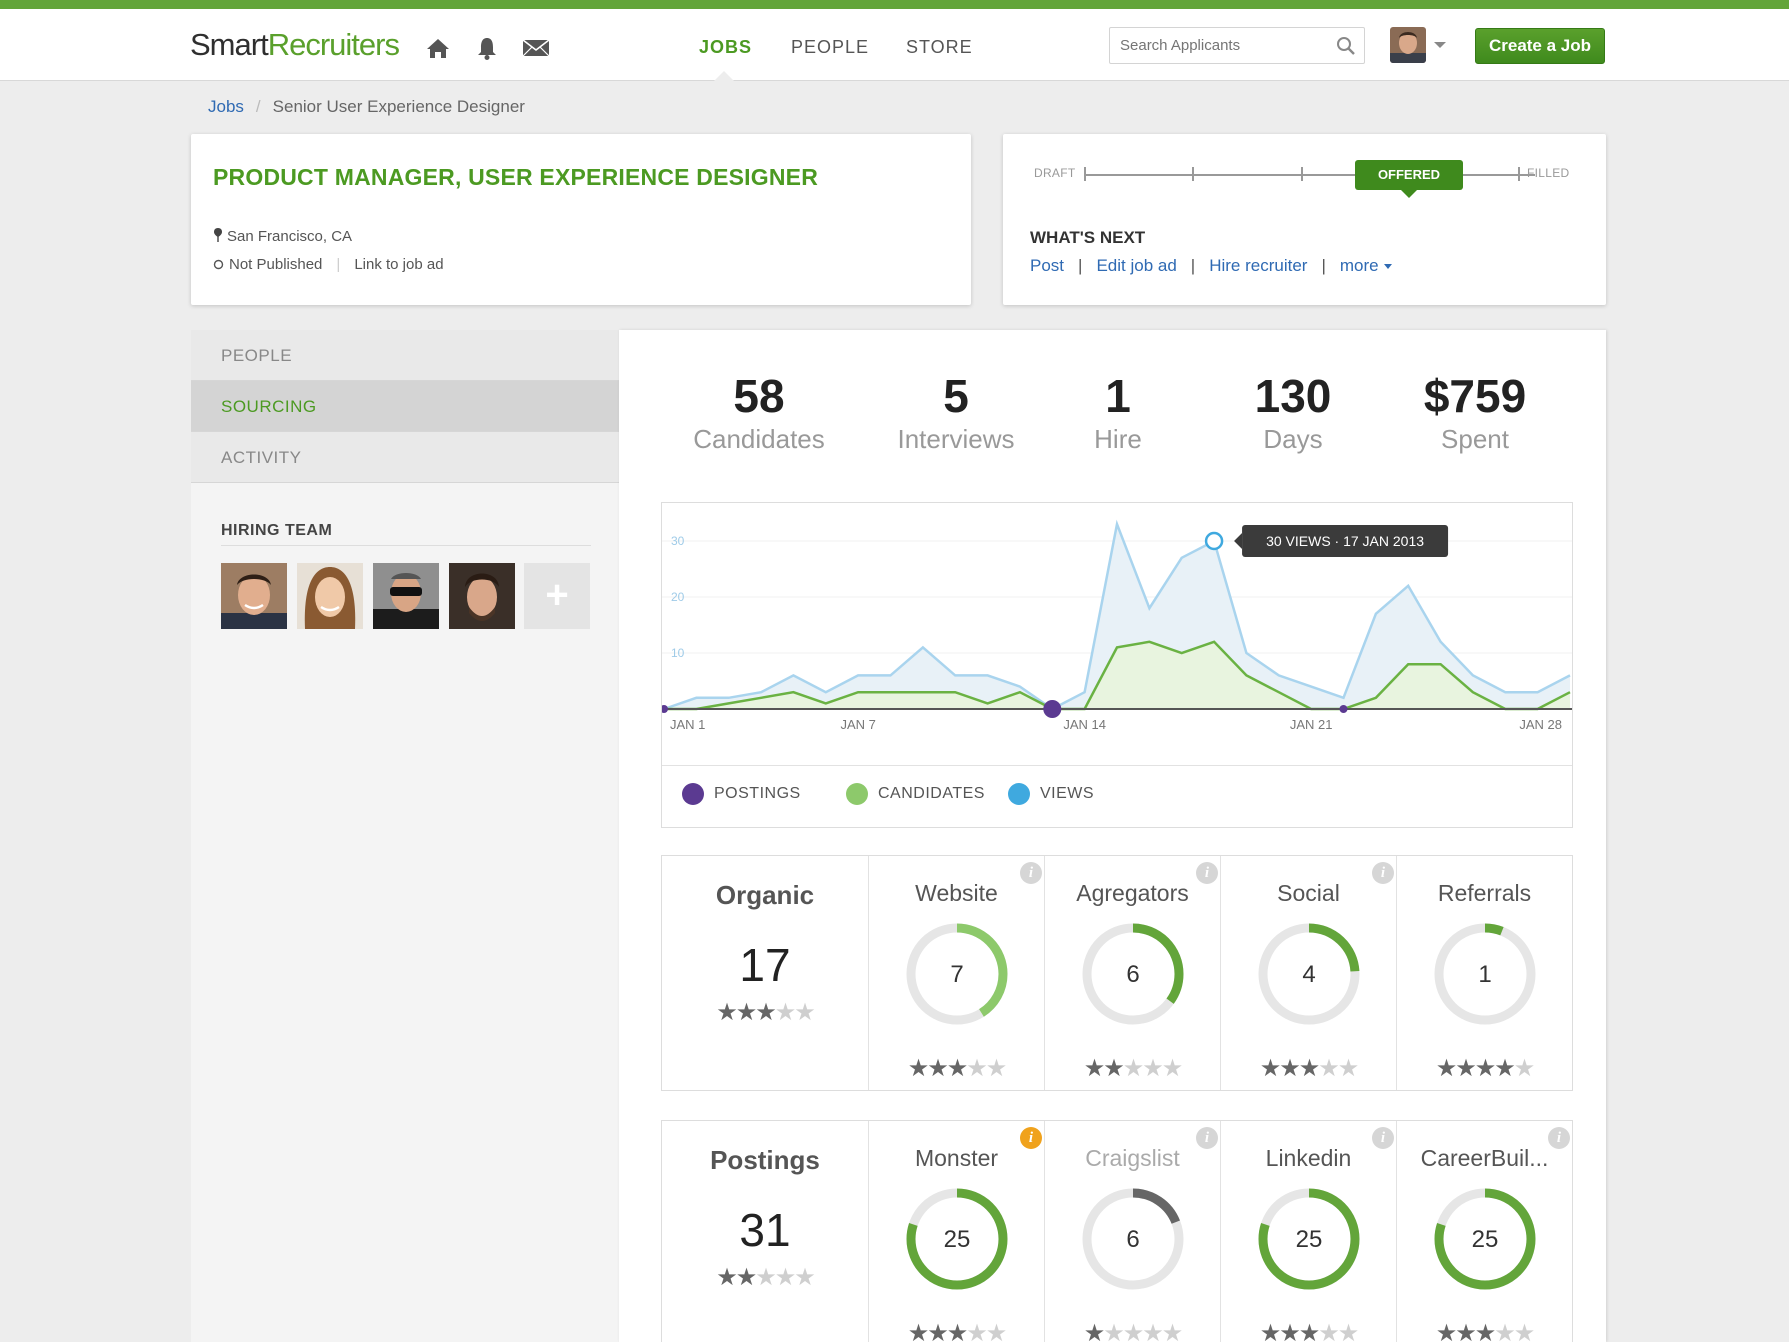  What do you see at coordinates (1409, 175) in the screenshot?
I see `current-stage-badge: OFFERED` at bounding box center [1409, 175].